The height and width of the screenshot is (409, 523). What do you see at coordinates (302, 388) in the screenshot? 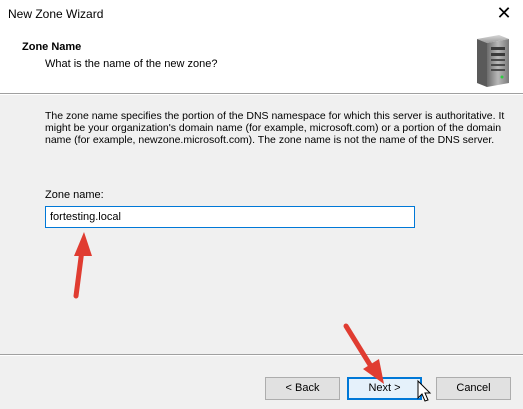
I see `back-button: < Back` at bounding box center [302, 388].